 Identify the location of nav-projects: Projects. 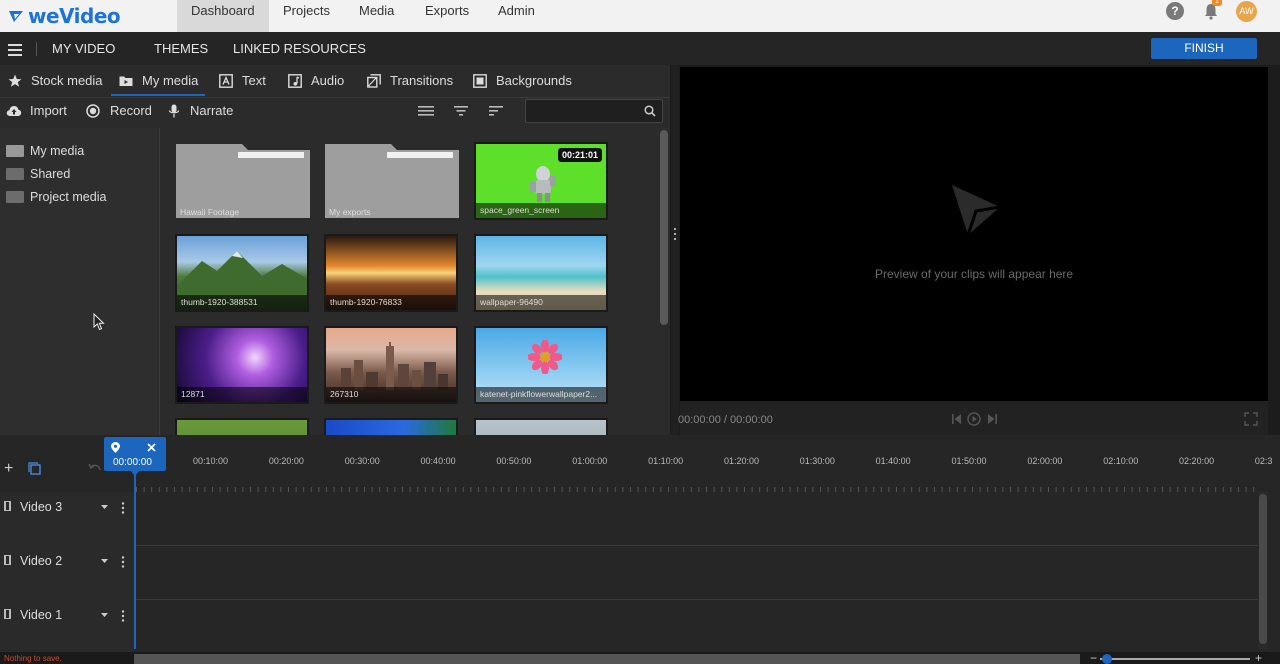
(306, 16).